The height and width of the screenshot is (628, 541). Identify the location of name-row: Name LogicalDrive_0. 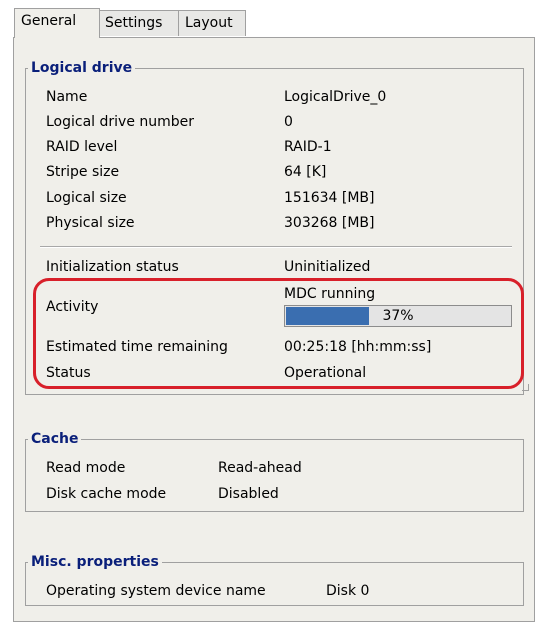
(281, 97).